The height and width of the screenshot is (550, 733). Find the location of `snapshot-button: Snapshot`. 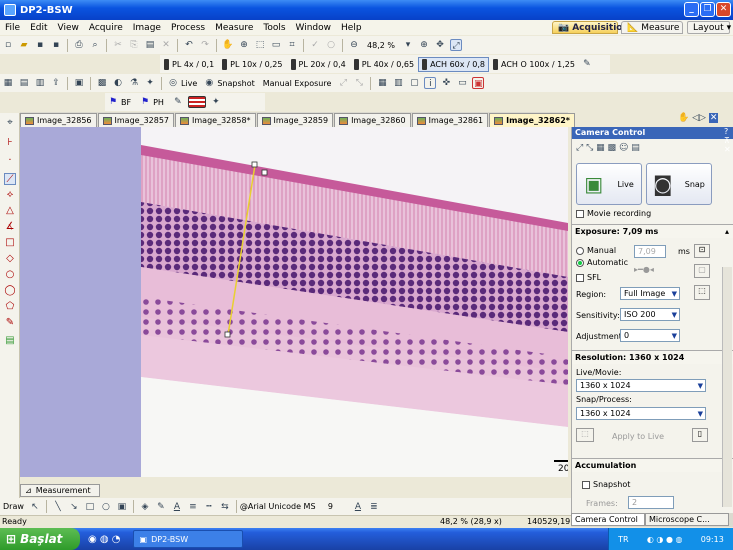

snapshot-button: Snapshot is located at coordinates (235, 83).